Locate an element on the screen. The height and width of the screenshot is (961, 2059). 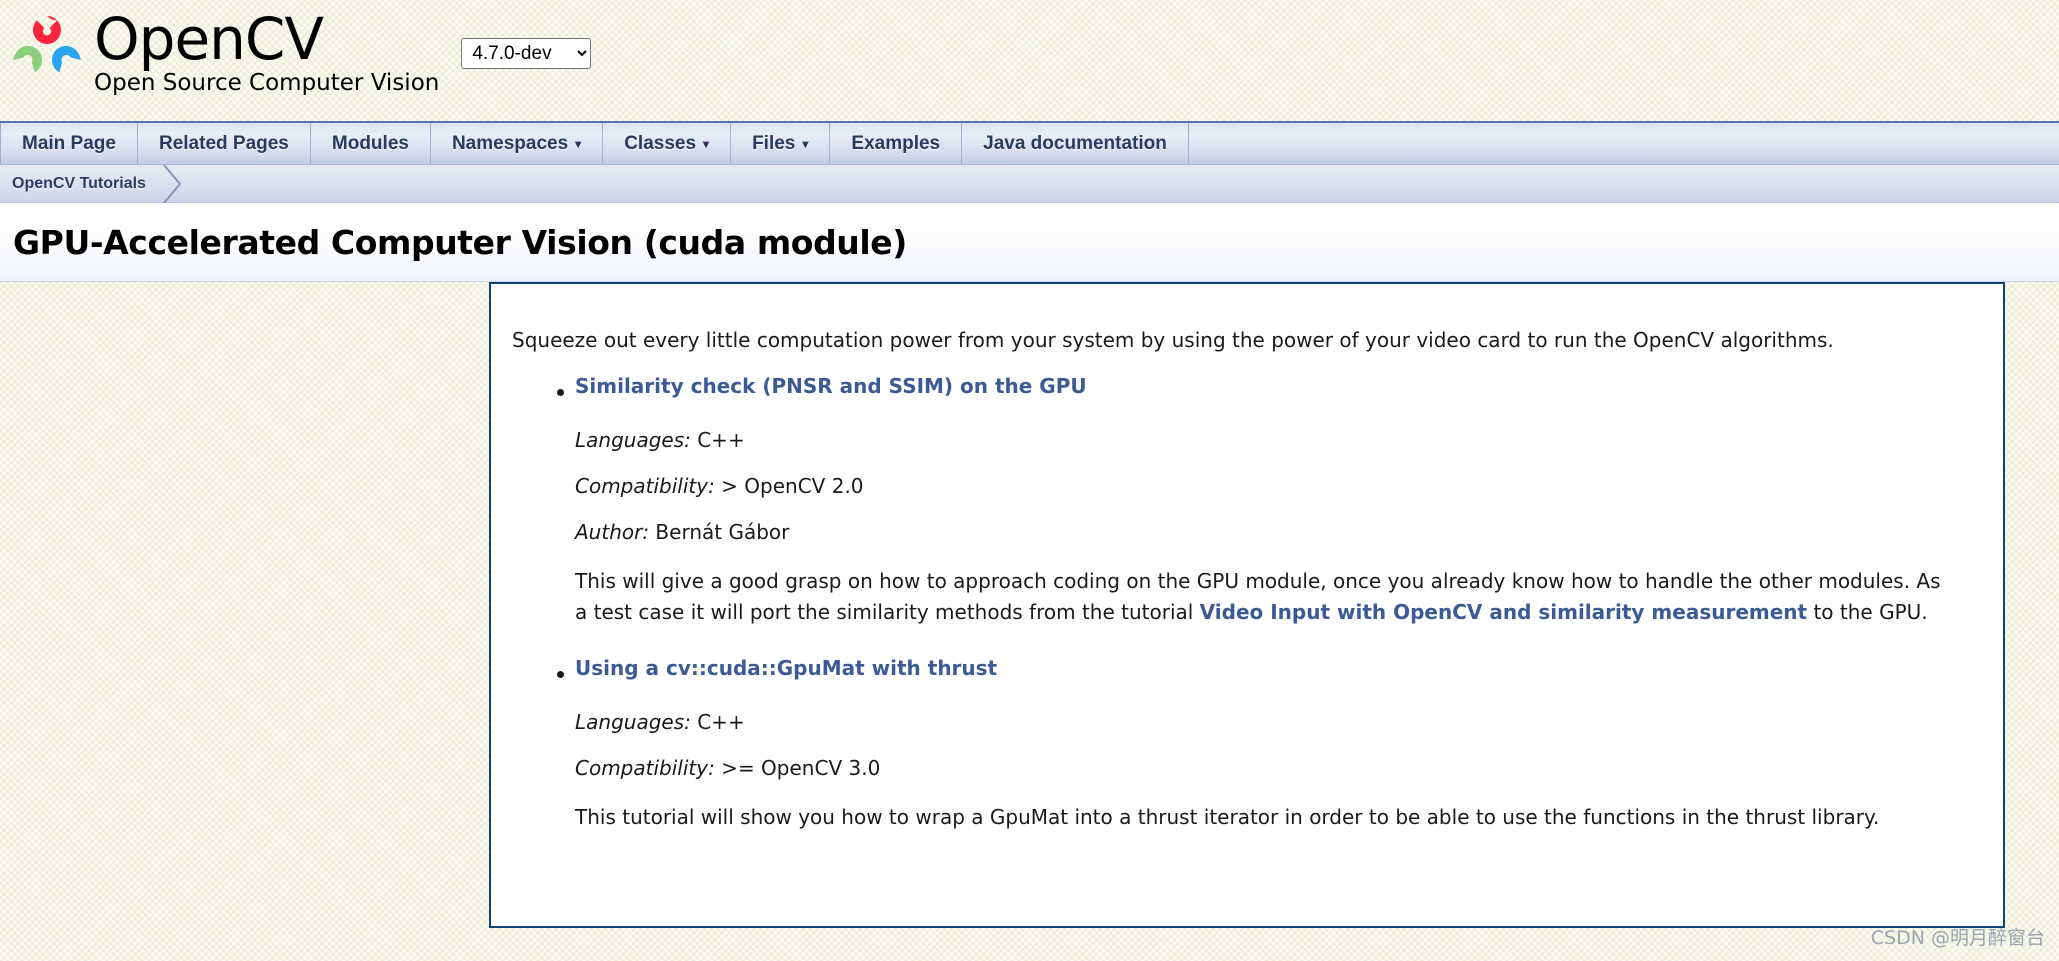
opencv-logo-icon is located at coordinates (47, 51).